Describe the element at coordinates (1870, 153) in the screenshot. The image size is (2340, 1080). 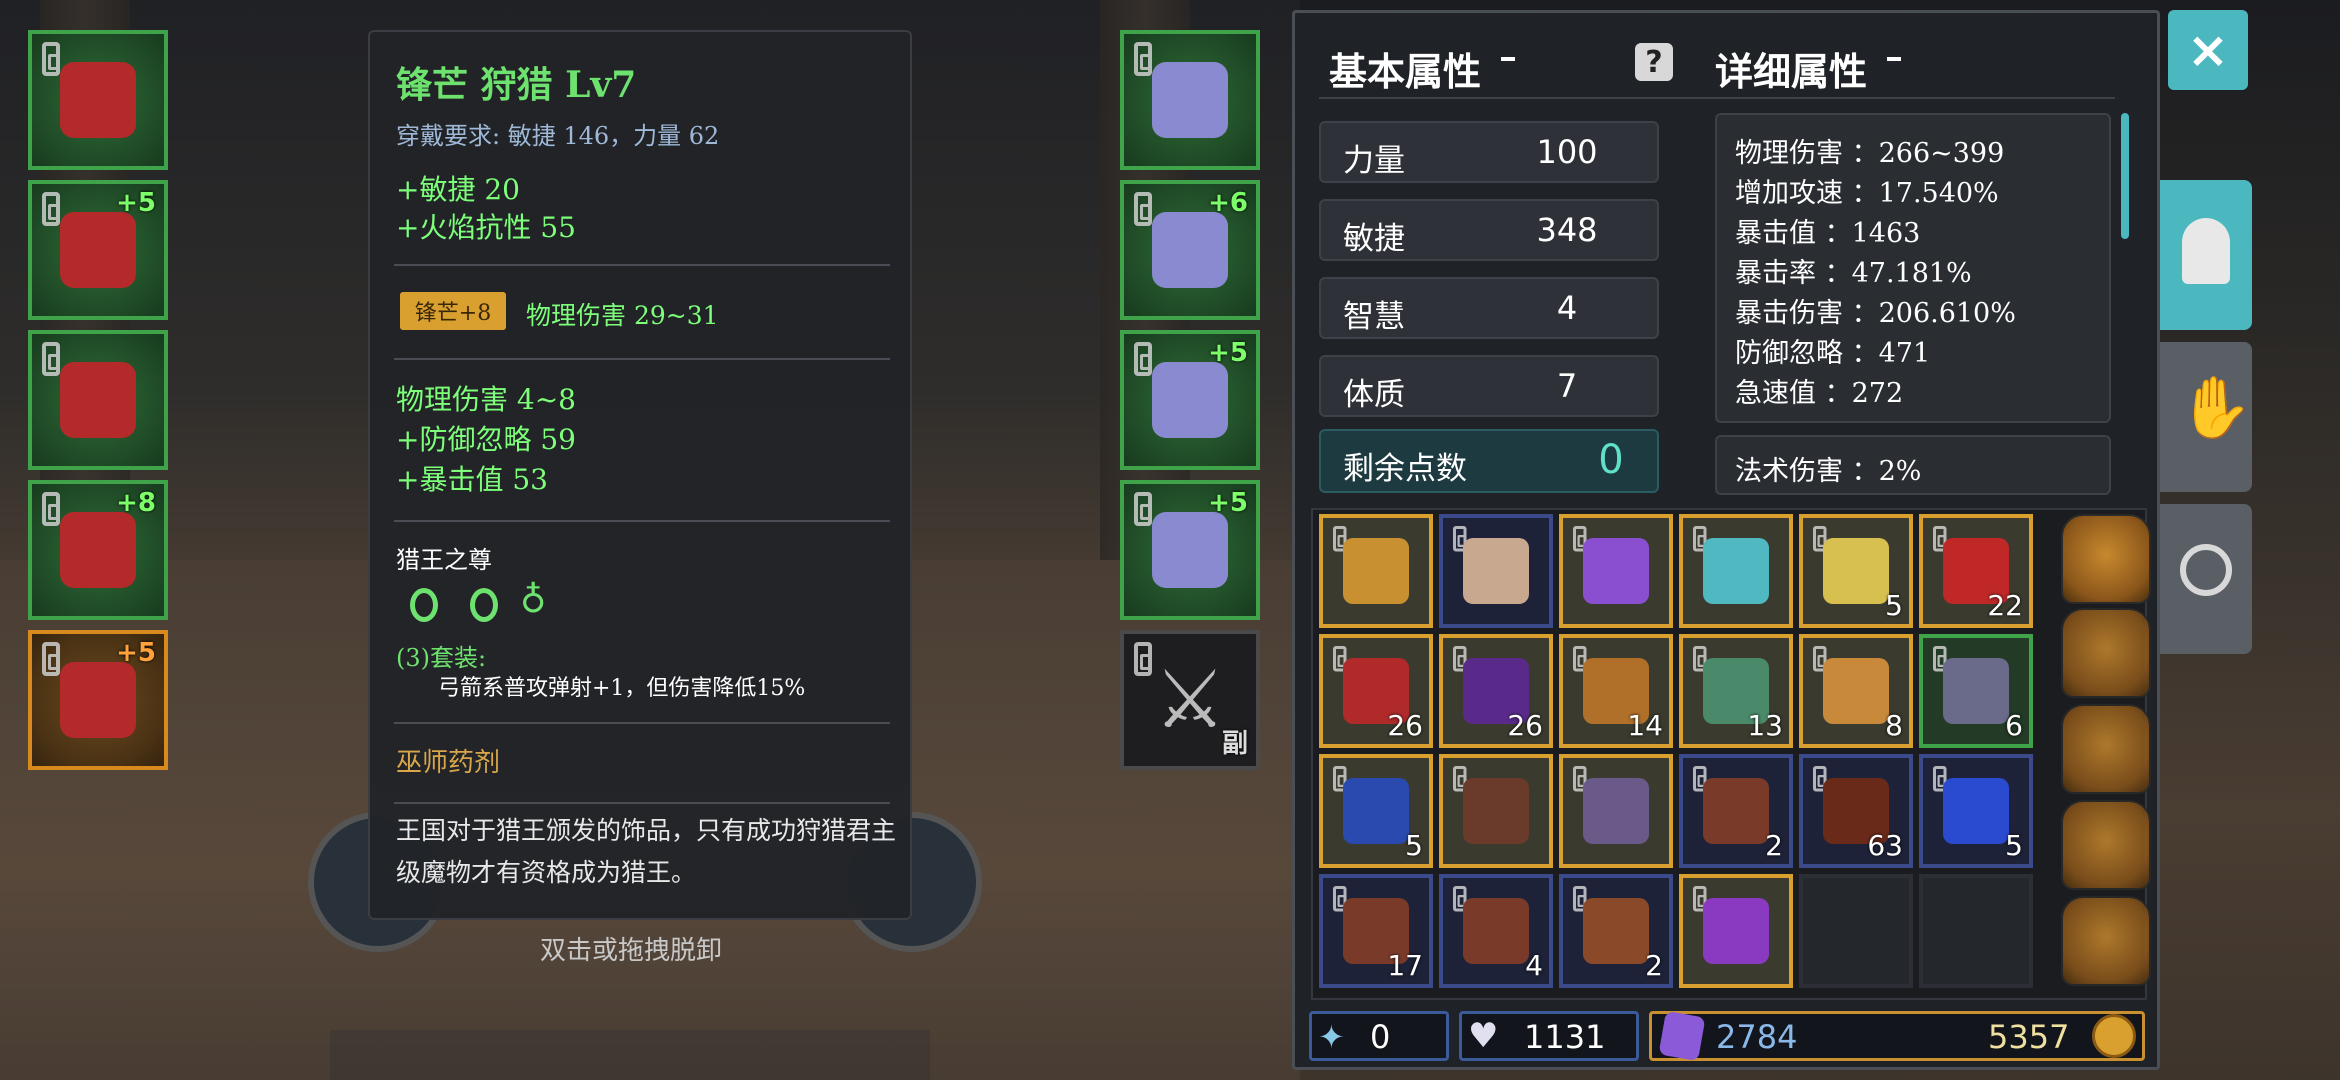
I see `detail-line: 物理伤害 ：266~399` at that location.